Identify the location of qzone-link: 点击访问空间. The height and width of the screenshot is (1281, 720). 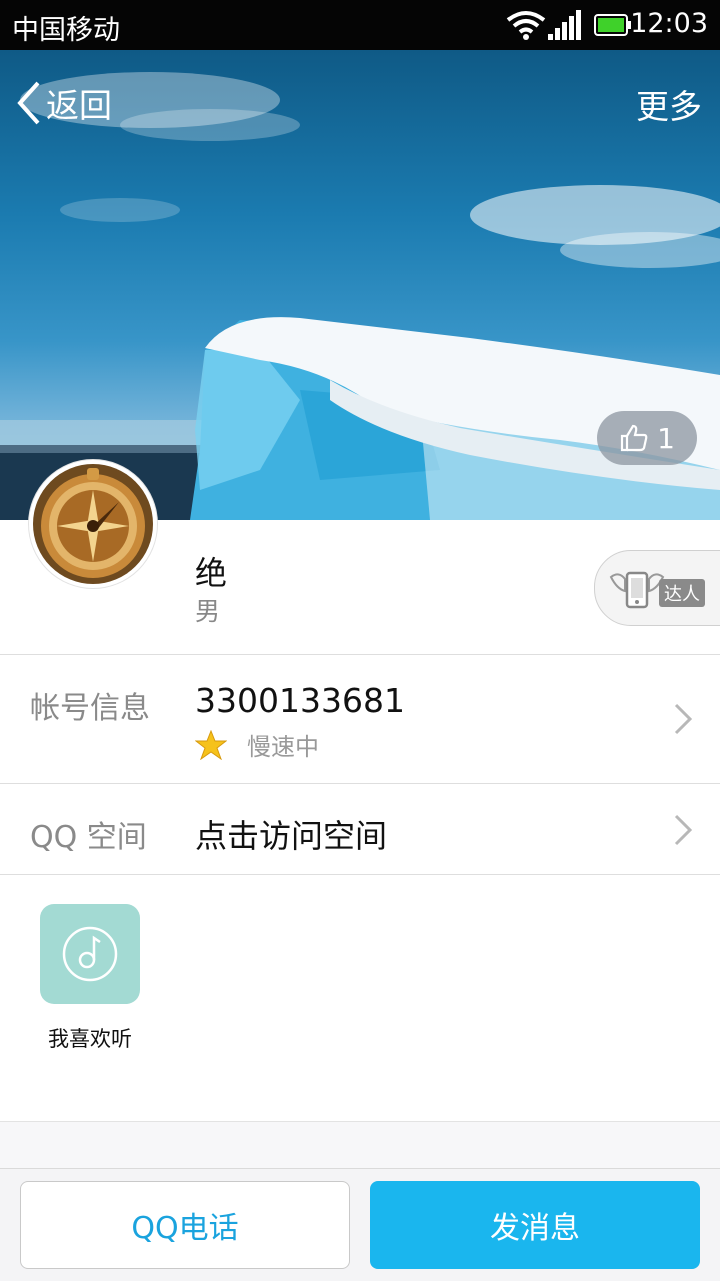
(291, 836).